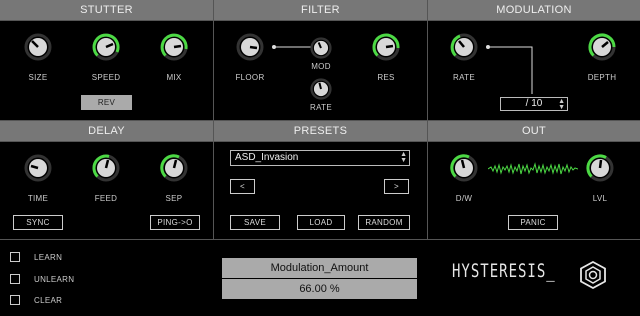  Describe the element at coordinates (174, 168) in the screenshot. I see `sep-knob` at that location.